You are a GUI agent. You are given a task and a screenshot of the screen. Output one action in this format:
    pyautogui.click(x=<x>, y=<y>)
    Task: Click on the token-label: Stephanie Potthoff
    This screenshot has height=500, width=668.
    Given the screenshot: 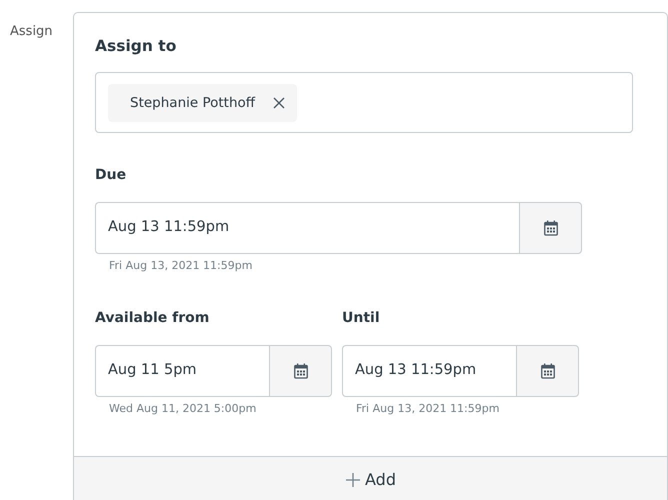 What is the action you would take?
    pyautogui.click(x=193, y=103)
    